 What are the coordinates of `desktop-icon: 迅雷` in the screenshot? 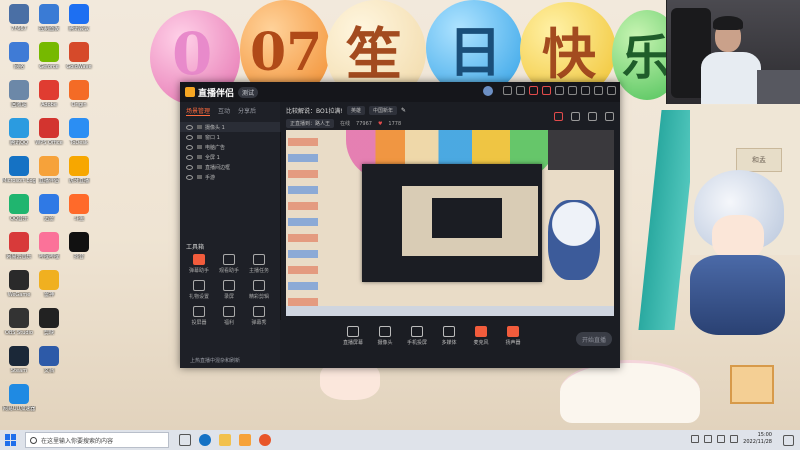 It's located at (49, 208).